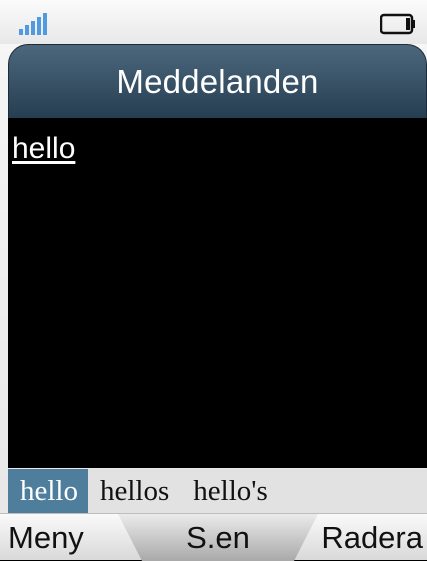  What do you see at coordinates (230, 491) in the screenshot?
I see `suggestion-item: hello's` at bounding box center [230, 491].